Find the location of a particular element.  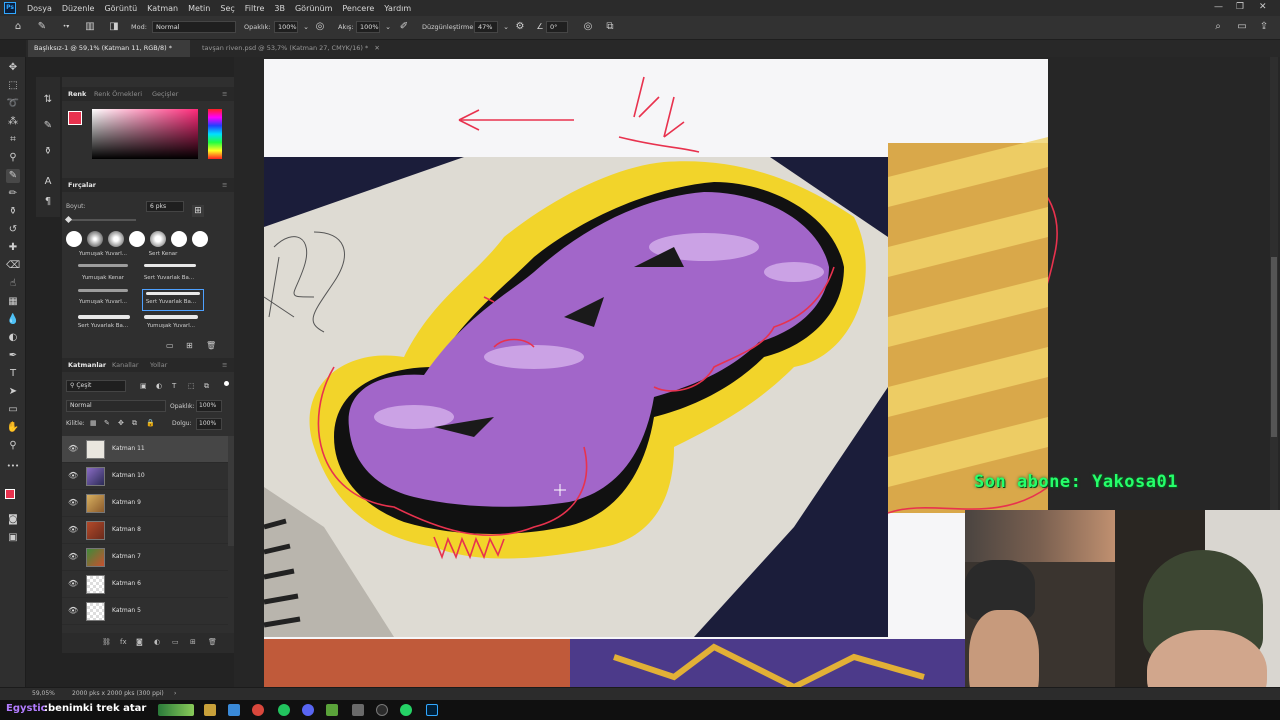

menu-view: Görünüm is located at coordinates (313, 8).